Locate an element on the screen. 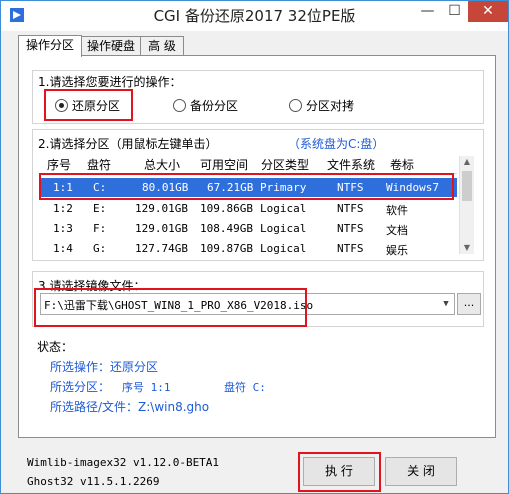  col-drive: 盘符 is located at coordinates (99, 164).